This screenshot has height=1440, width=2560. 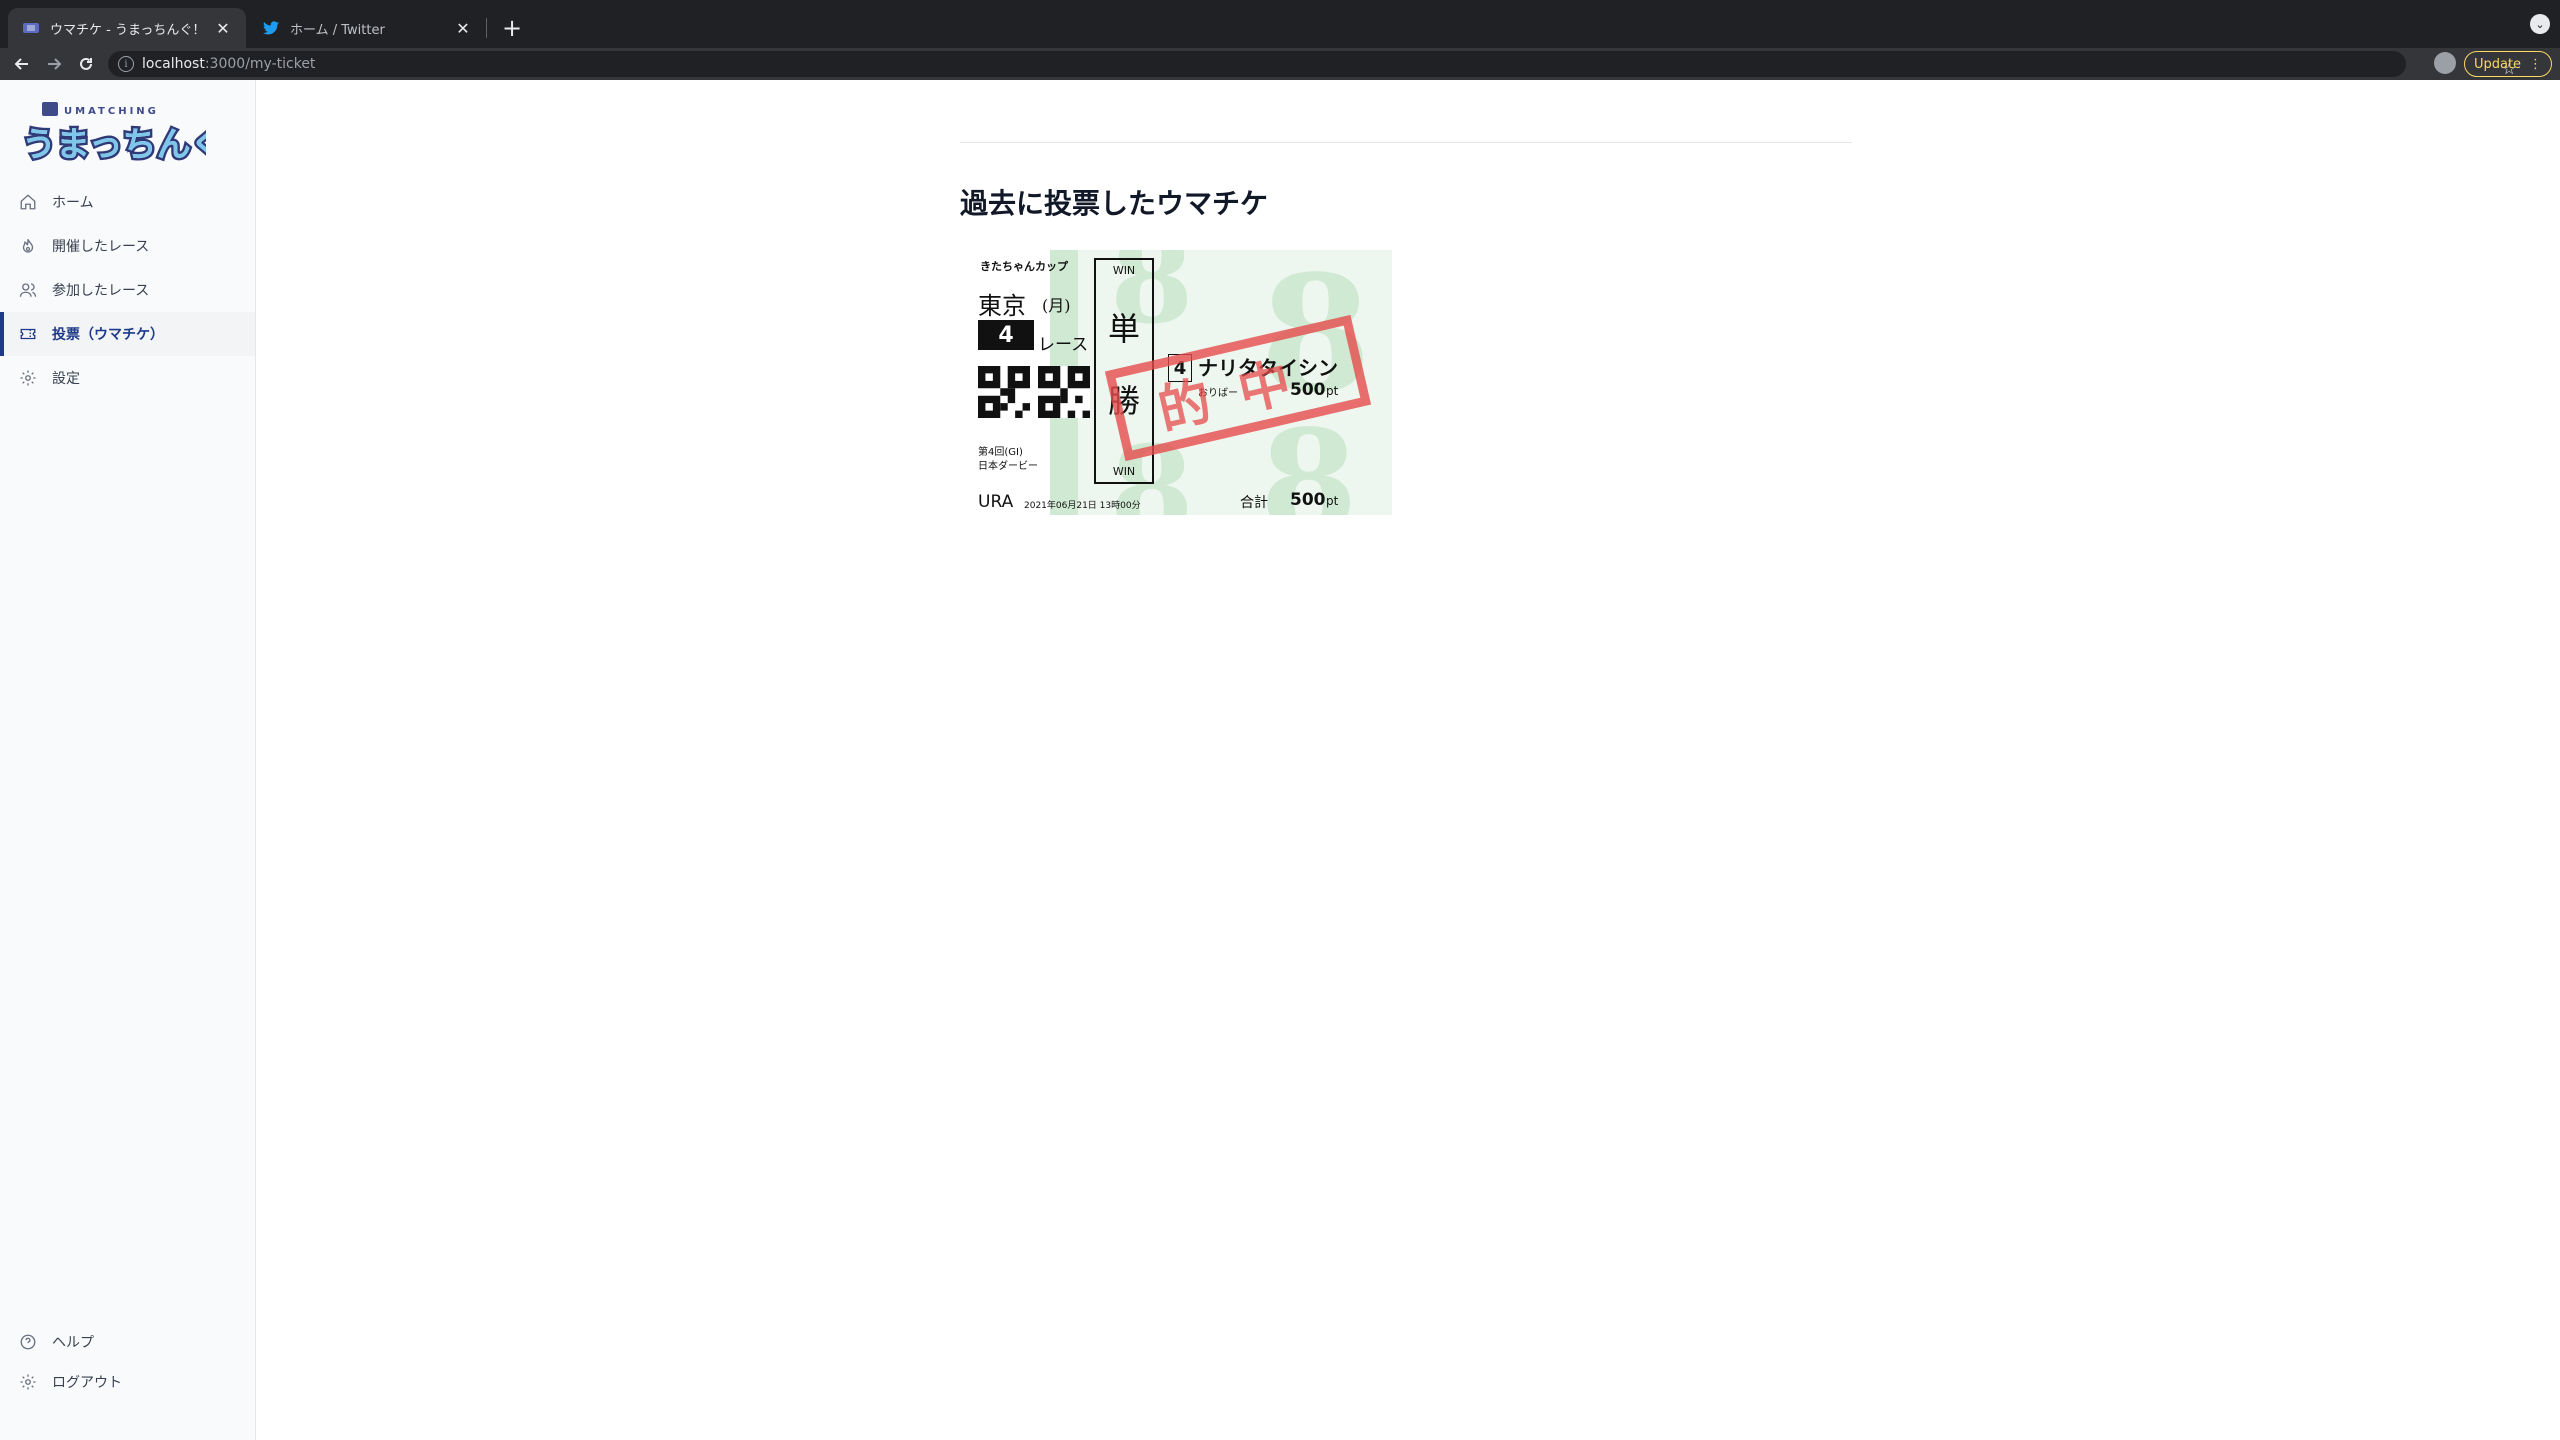 I want to click on sidebar-bottom-nav: ヘルプ ログアウト, so click(x=127, y=1362).